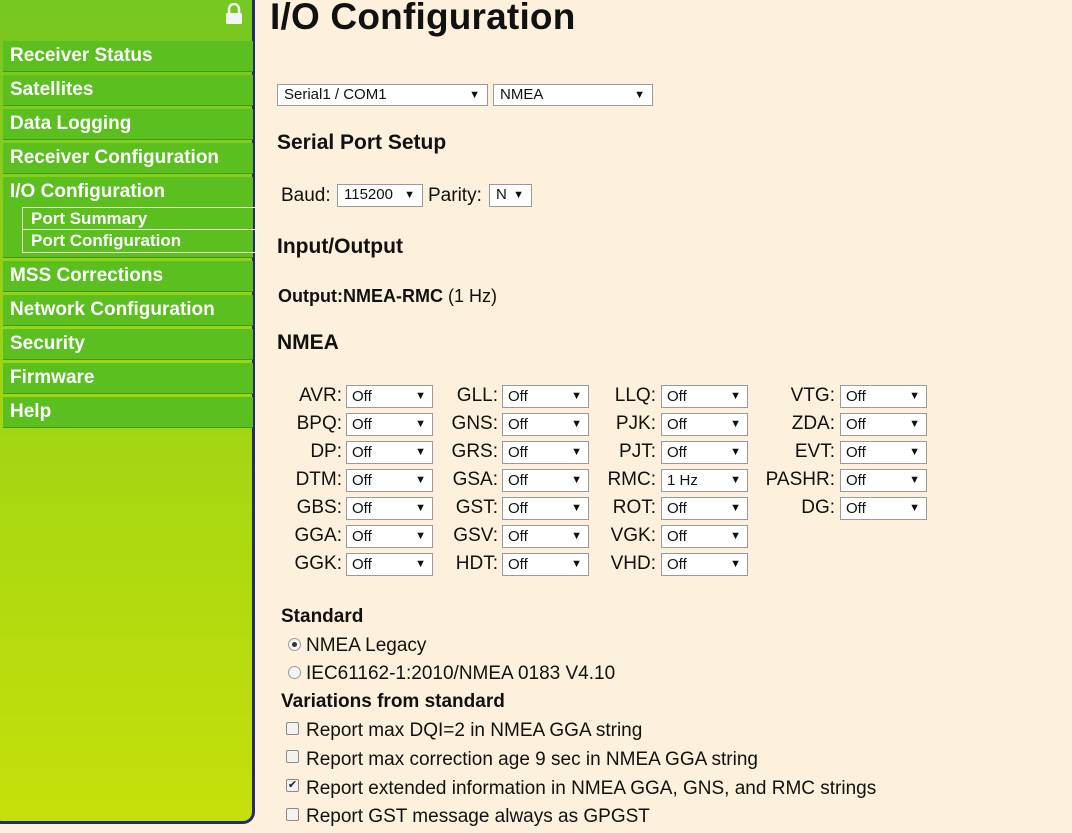 The width and height of the screenshot is (1072, 833). I want to click on nmea-label-bpq: BPQ:, so click(319, 423).